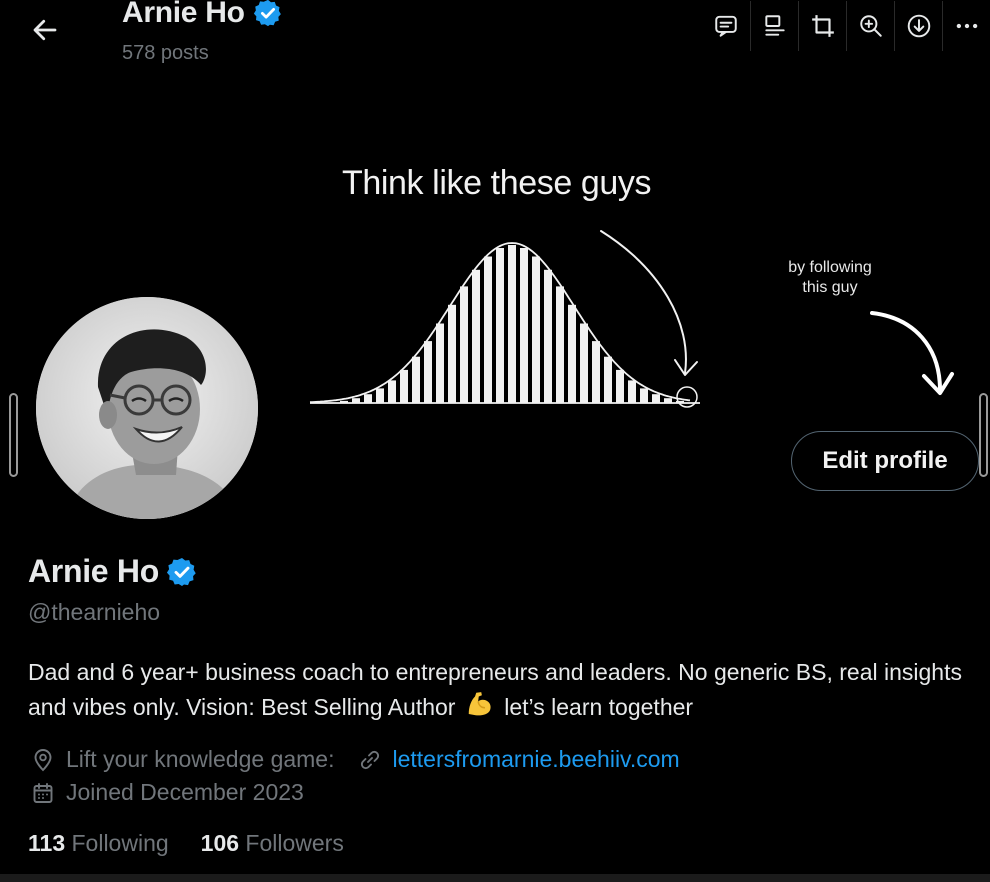 This screenshot has height=882, width=990. Describe the element at coordinates (13, 435) in the screenshot. I see `left-drag-handle` at that location.